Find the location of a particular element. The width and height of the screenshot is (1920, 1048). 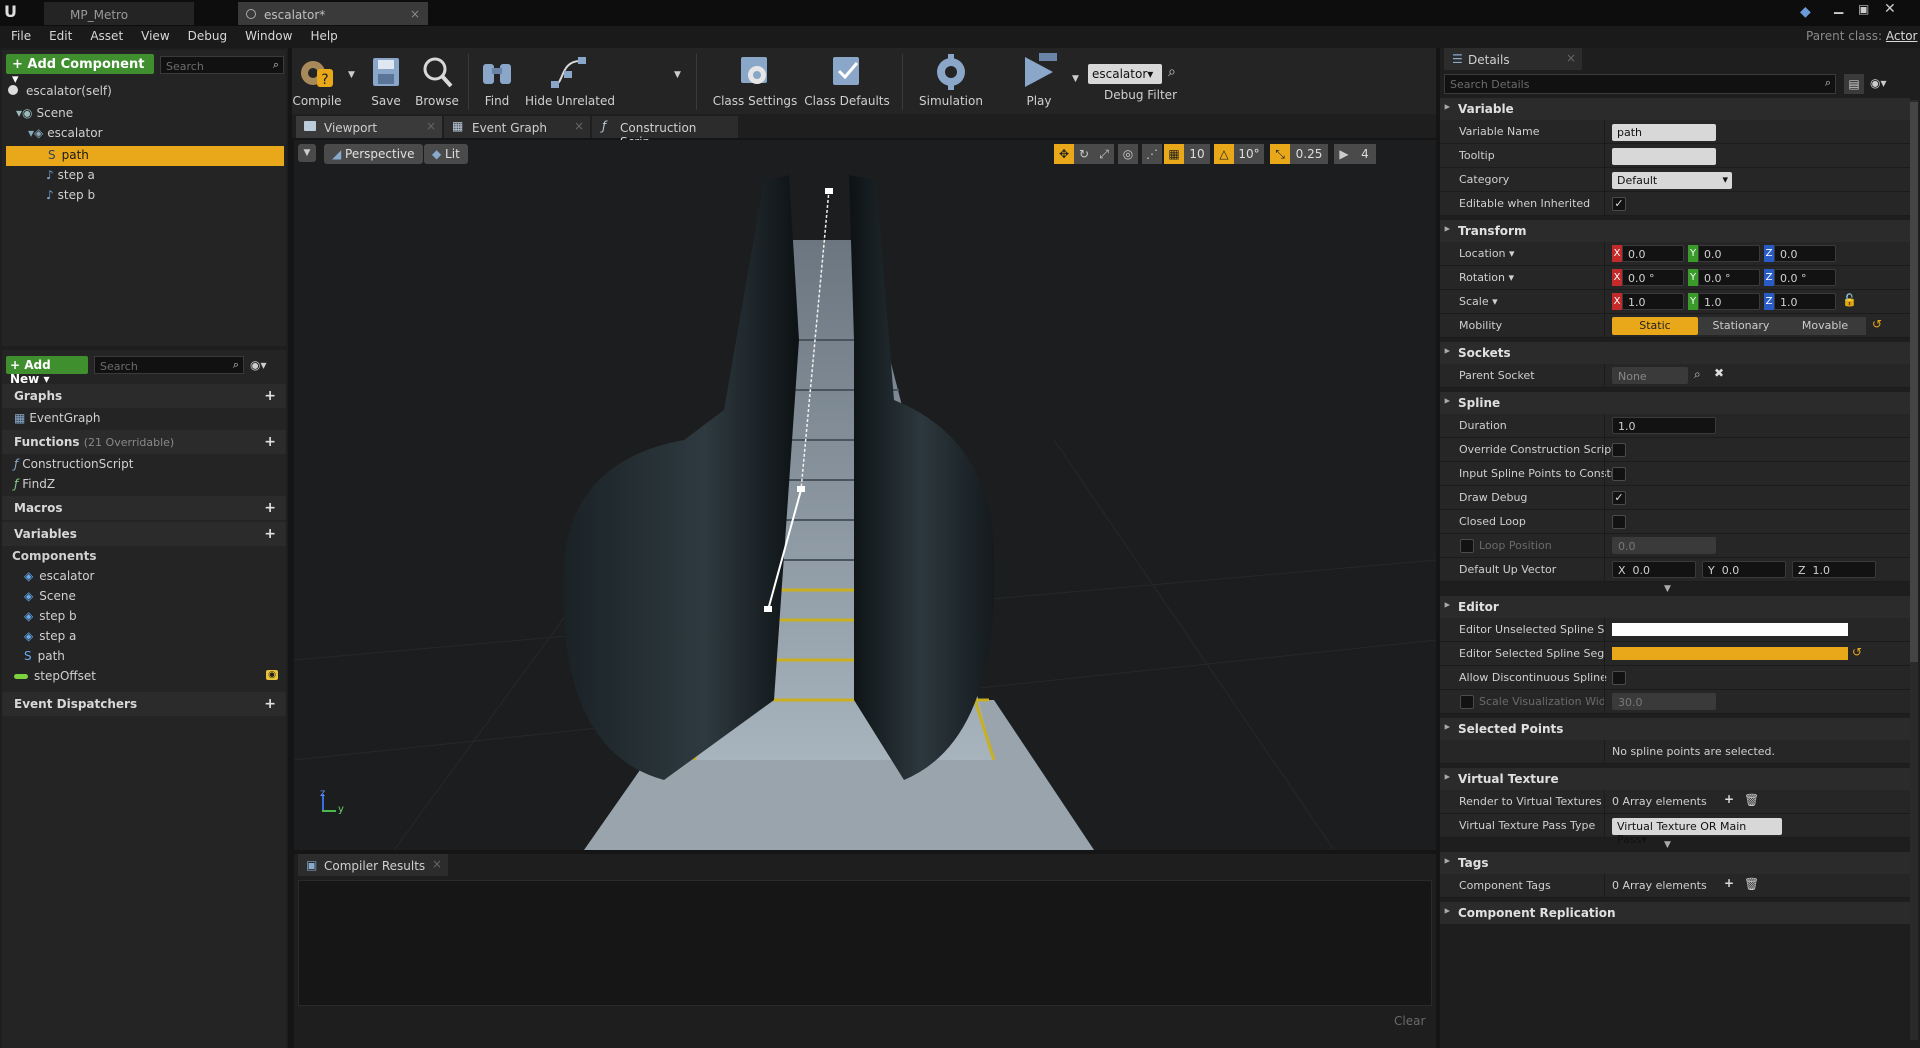

allow-discontinuous-checkbox is located at coordinates (1619, 678).